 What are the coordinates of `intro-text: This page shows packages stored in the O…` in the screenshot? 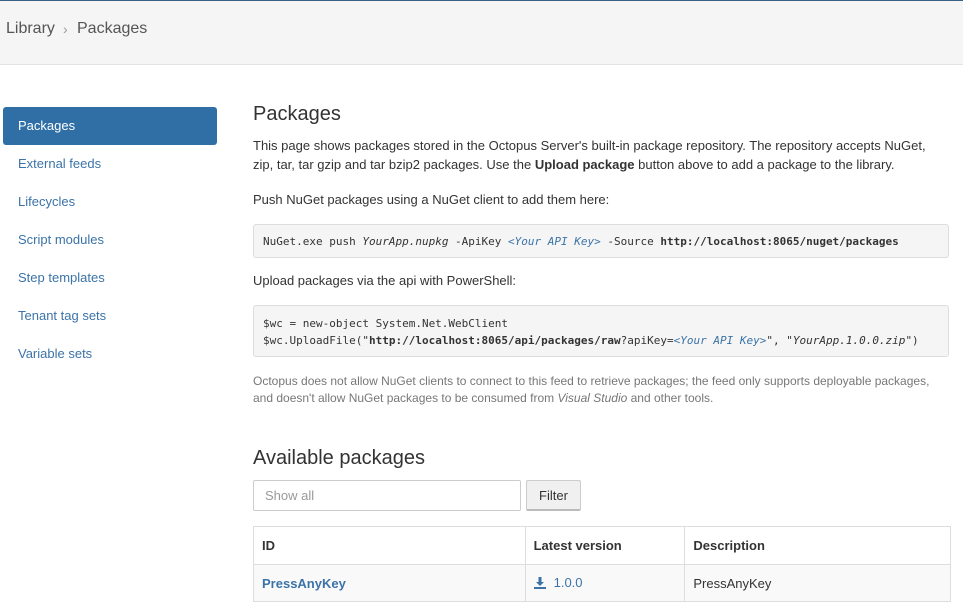 It's located at (589, 155).